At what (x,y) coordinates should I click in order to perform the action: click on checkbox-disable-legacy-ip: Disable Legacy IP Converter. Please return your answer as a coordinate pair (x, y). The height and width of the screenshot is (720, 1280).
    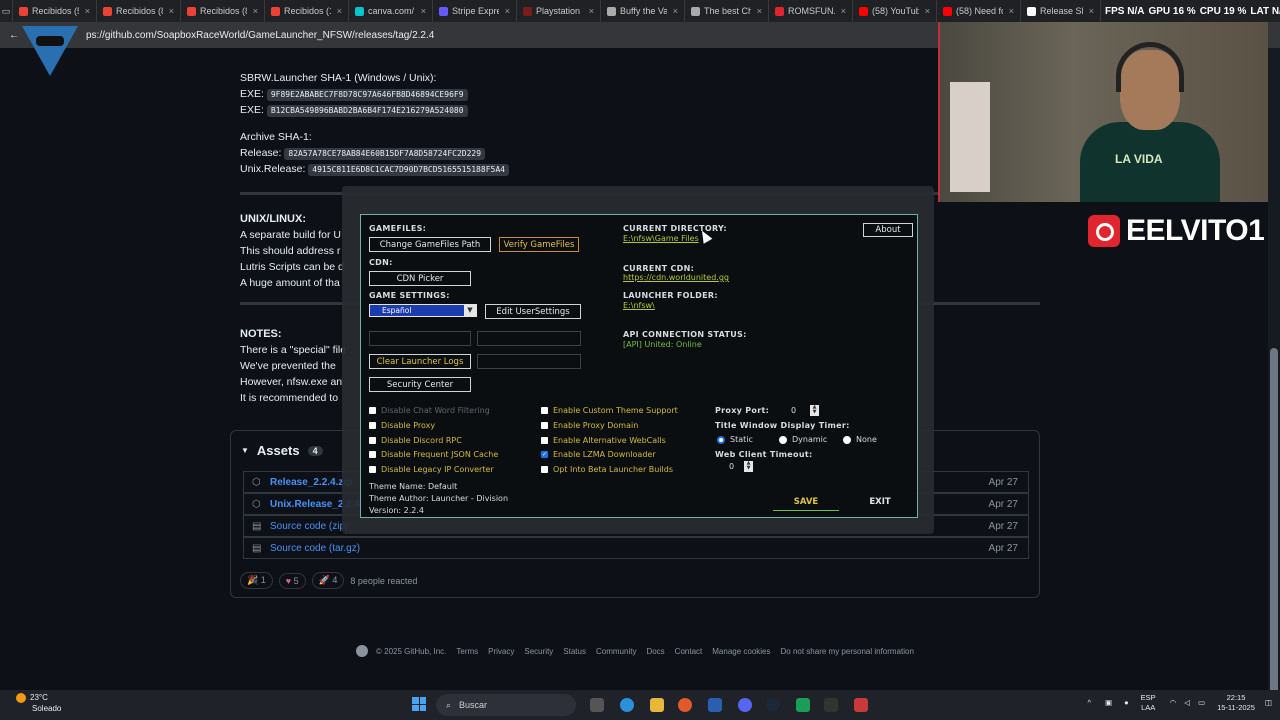
    Looking at the image, I should click on (431, 469).